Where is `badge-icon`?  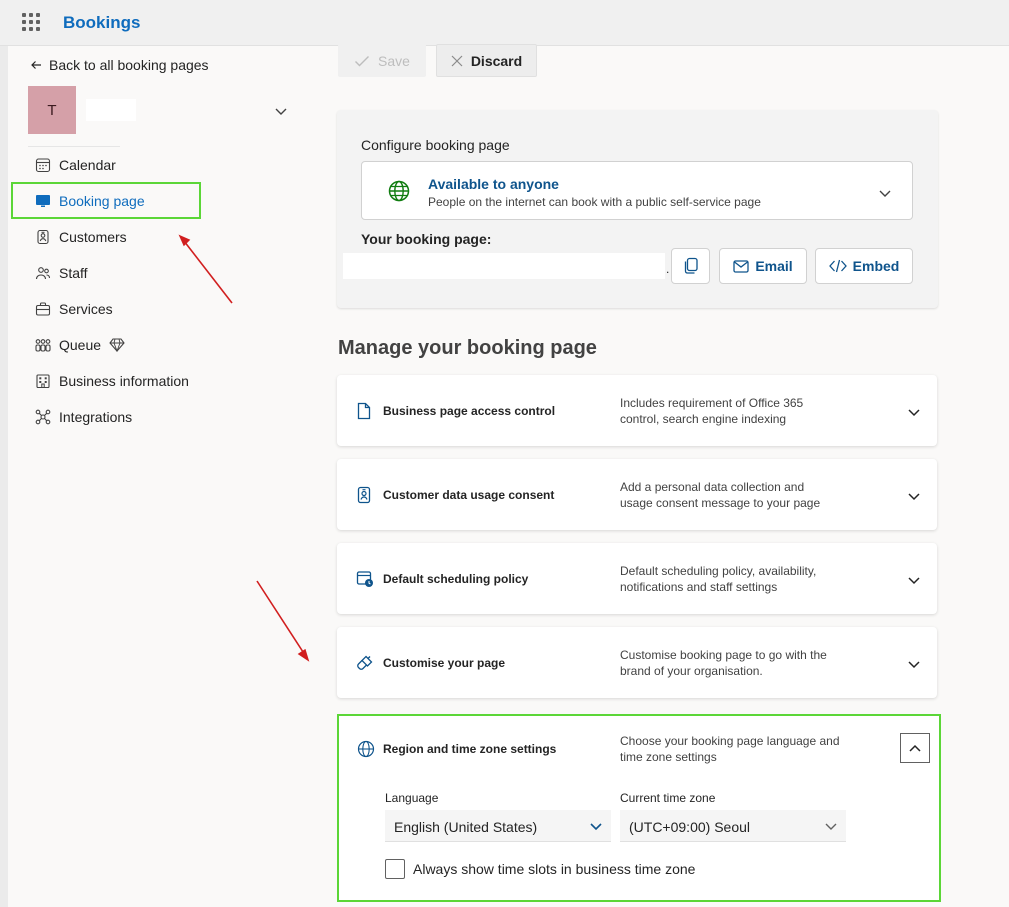 badge-icon is located at coordinates (365, 495).